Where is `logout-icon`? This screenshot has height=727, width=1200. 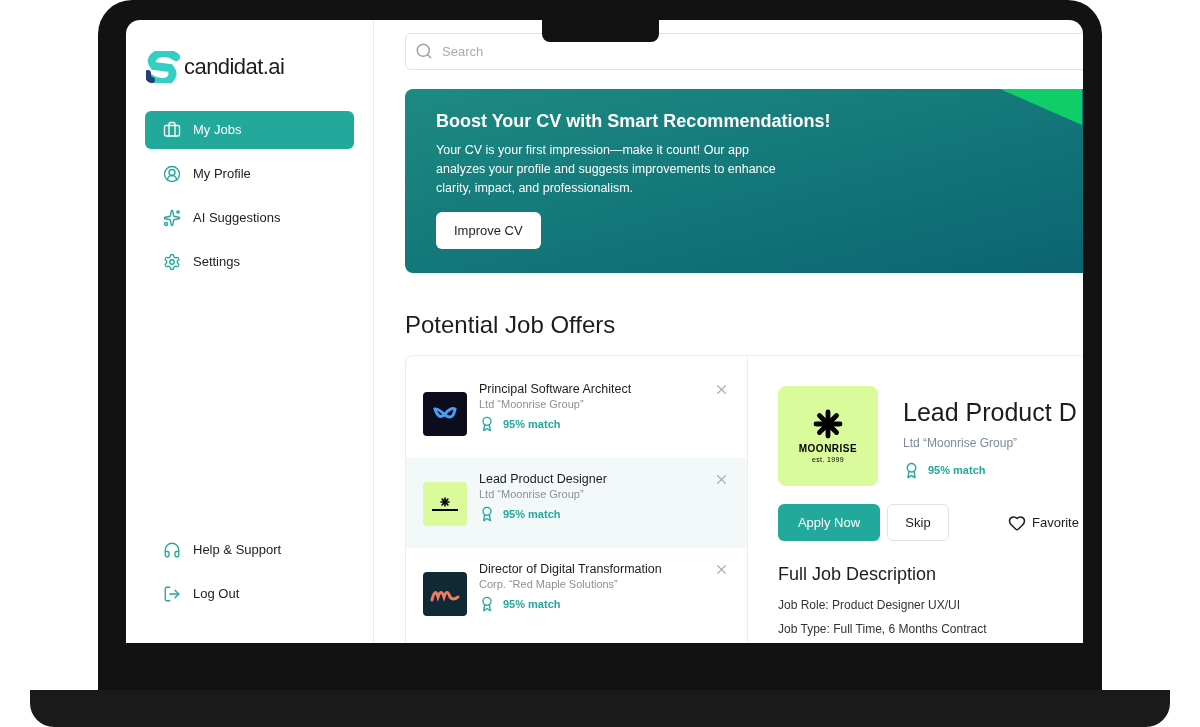
logout-icon is located at coordinates (172, 594).